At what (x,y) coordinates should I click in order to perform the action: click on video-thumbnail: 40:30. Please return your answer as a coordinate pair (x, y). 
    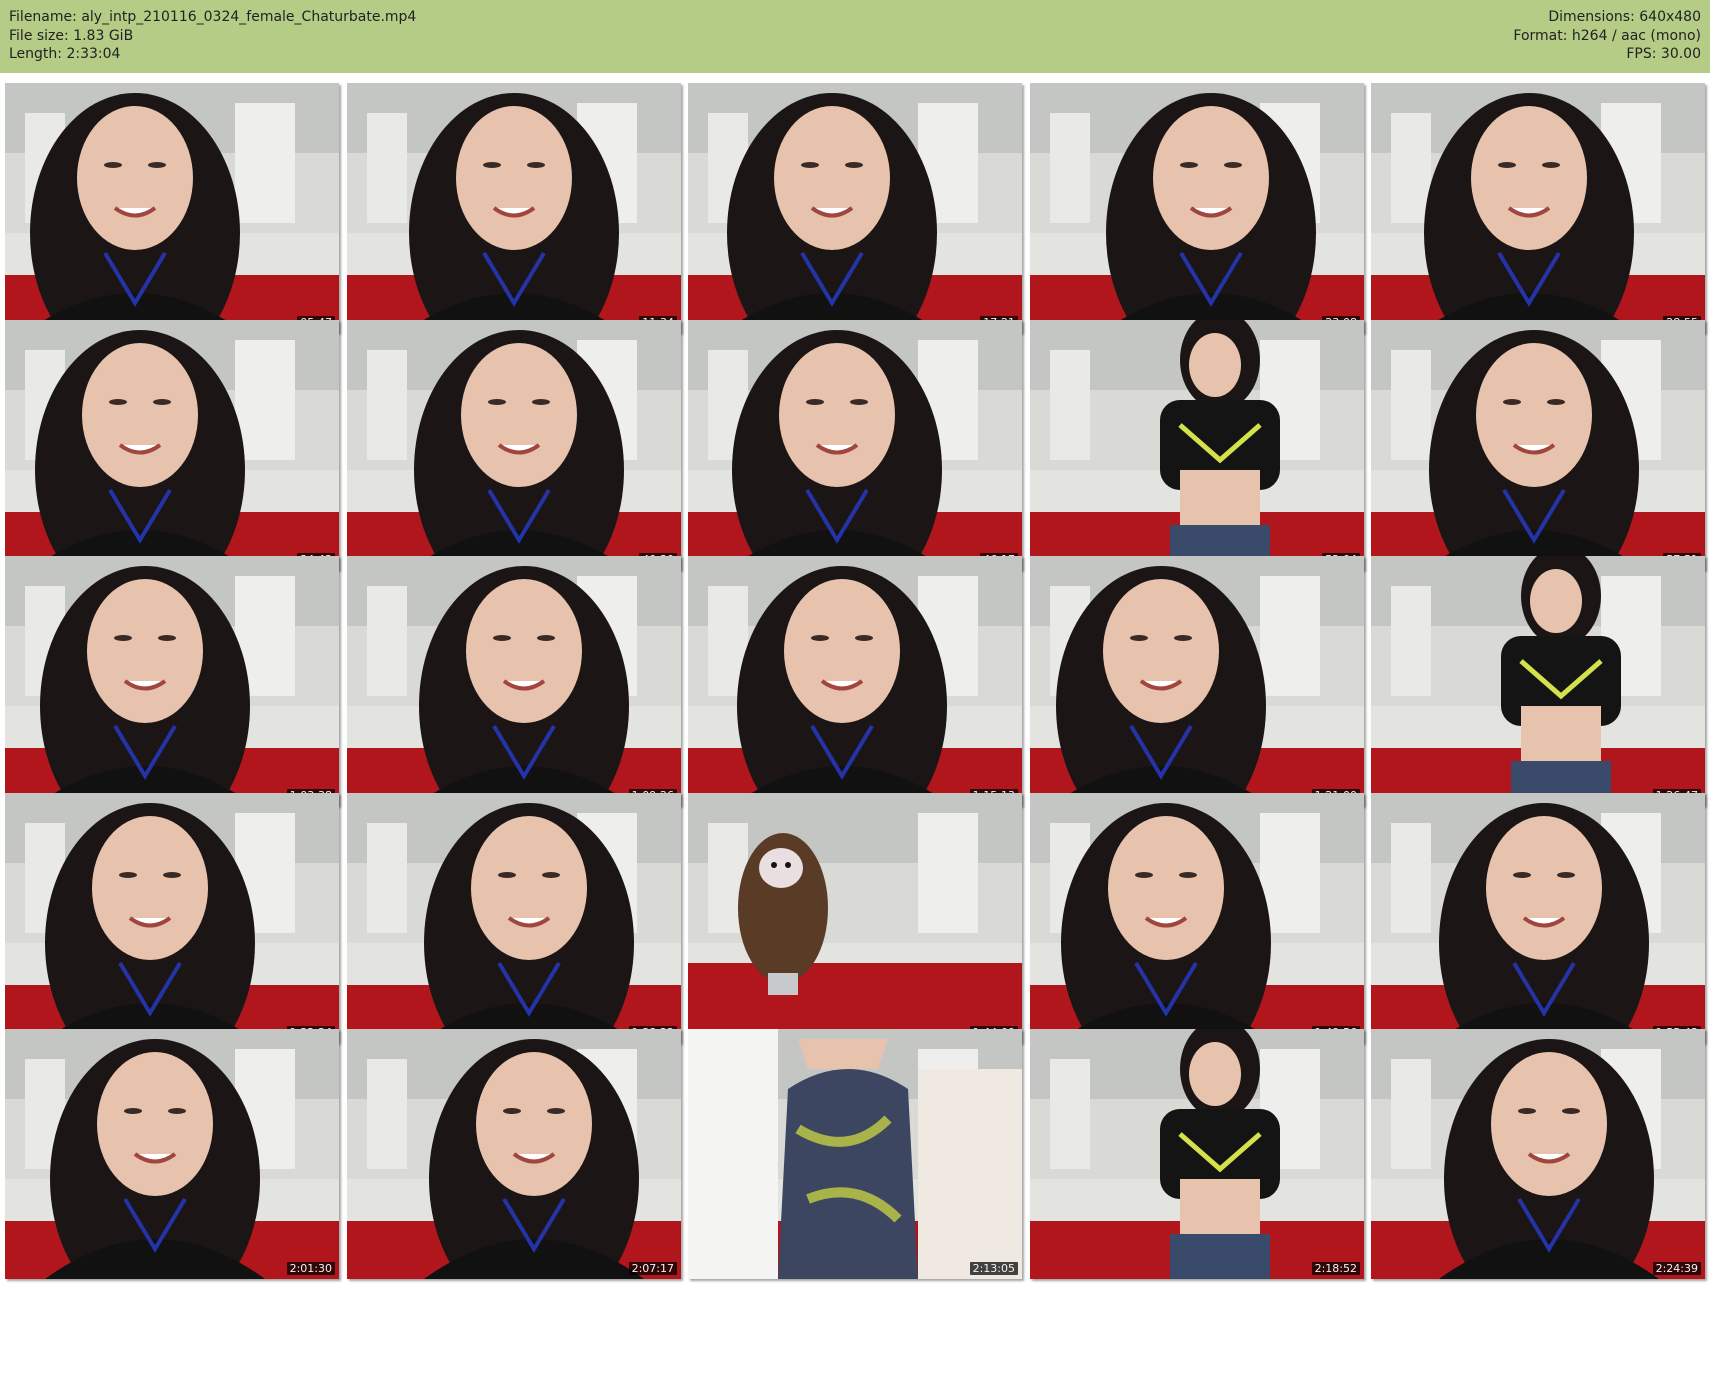
    Looking at the image, I should click on (514, 445).